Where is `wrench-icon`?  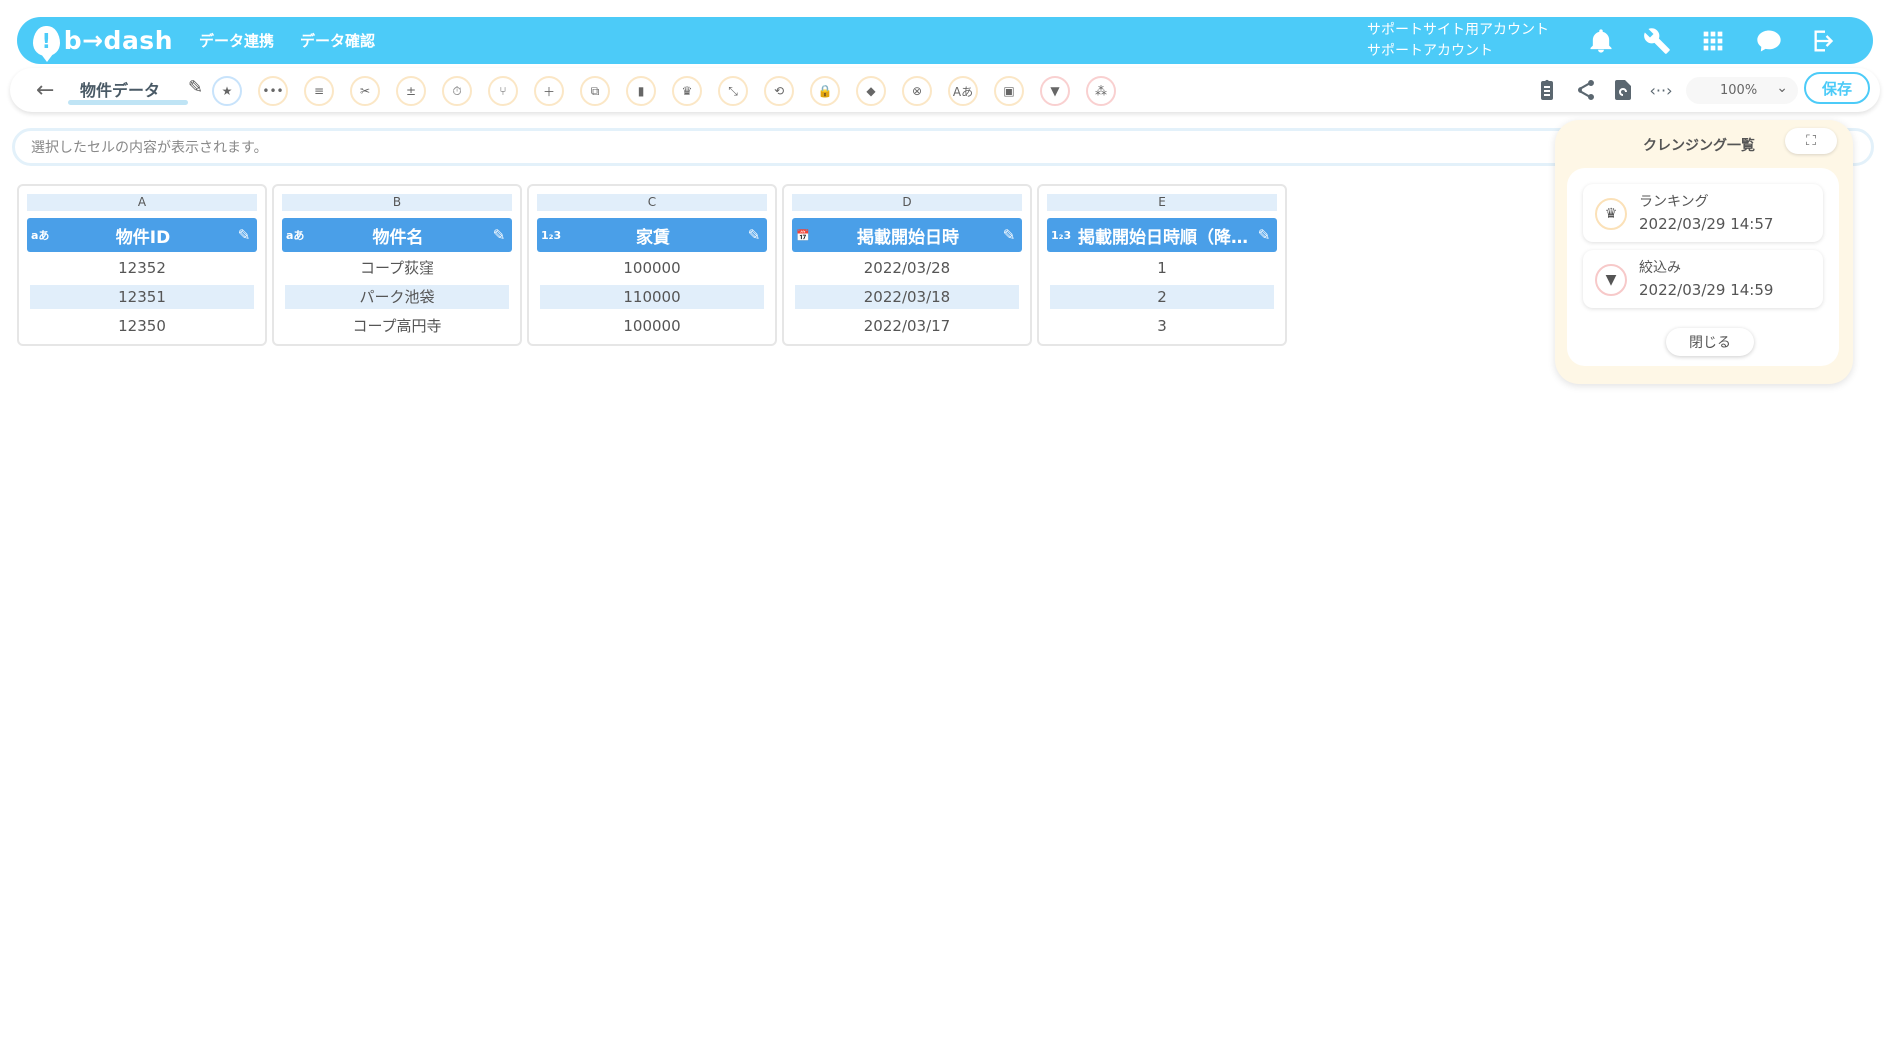 wrench-icon is located at coordinates (1657, 41).